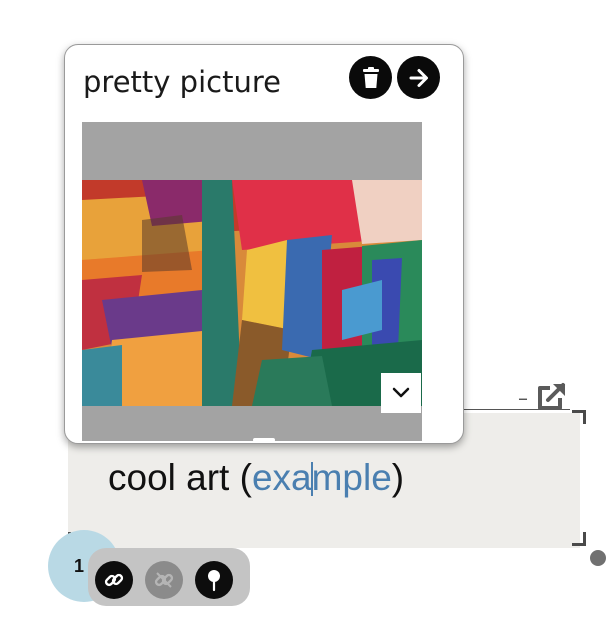 This screenshot has height=626, width=616. I want to click on delete-button, so click(370, 77).